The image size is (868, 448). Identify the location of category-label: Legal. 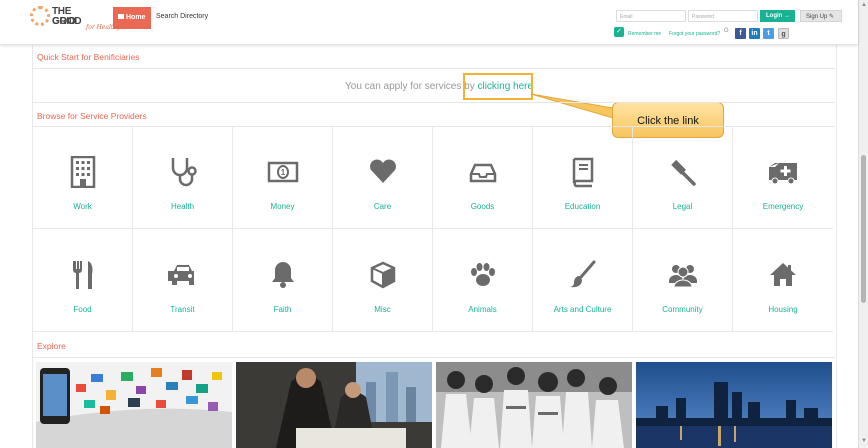
(682, 206).